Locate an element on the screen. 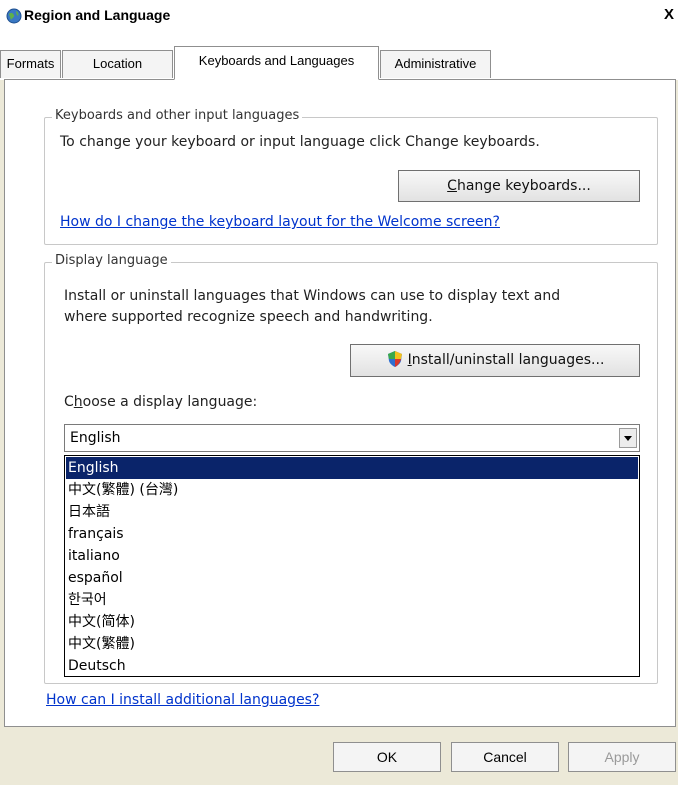  display-language-legend: Display language is located at coordinates (111, 260).